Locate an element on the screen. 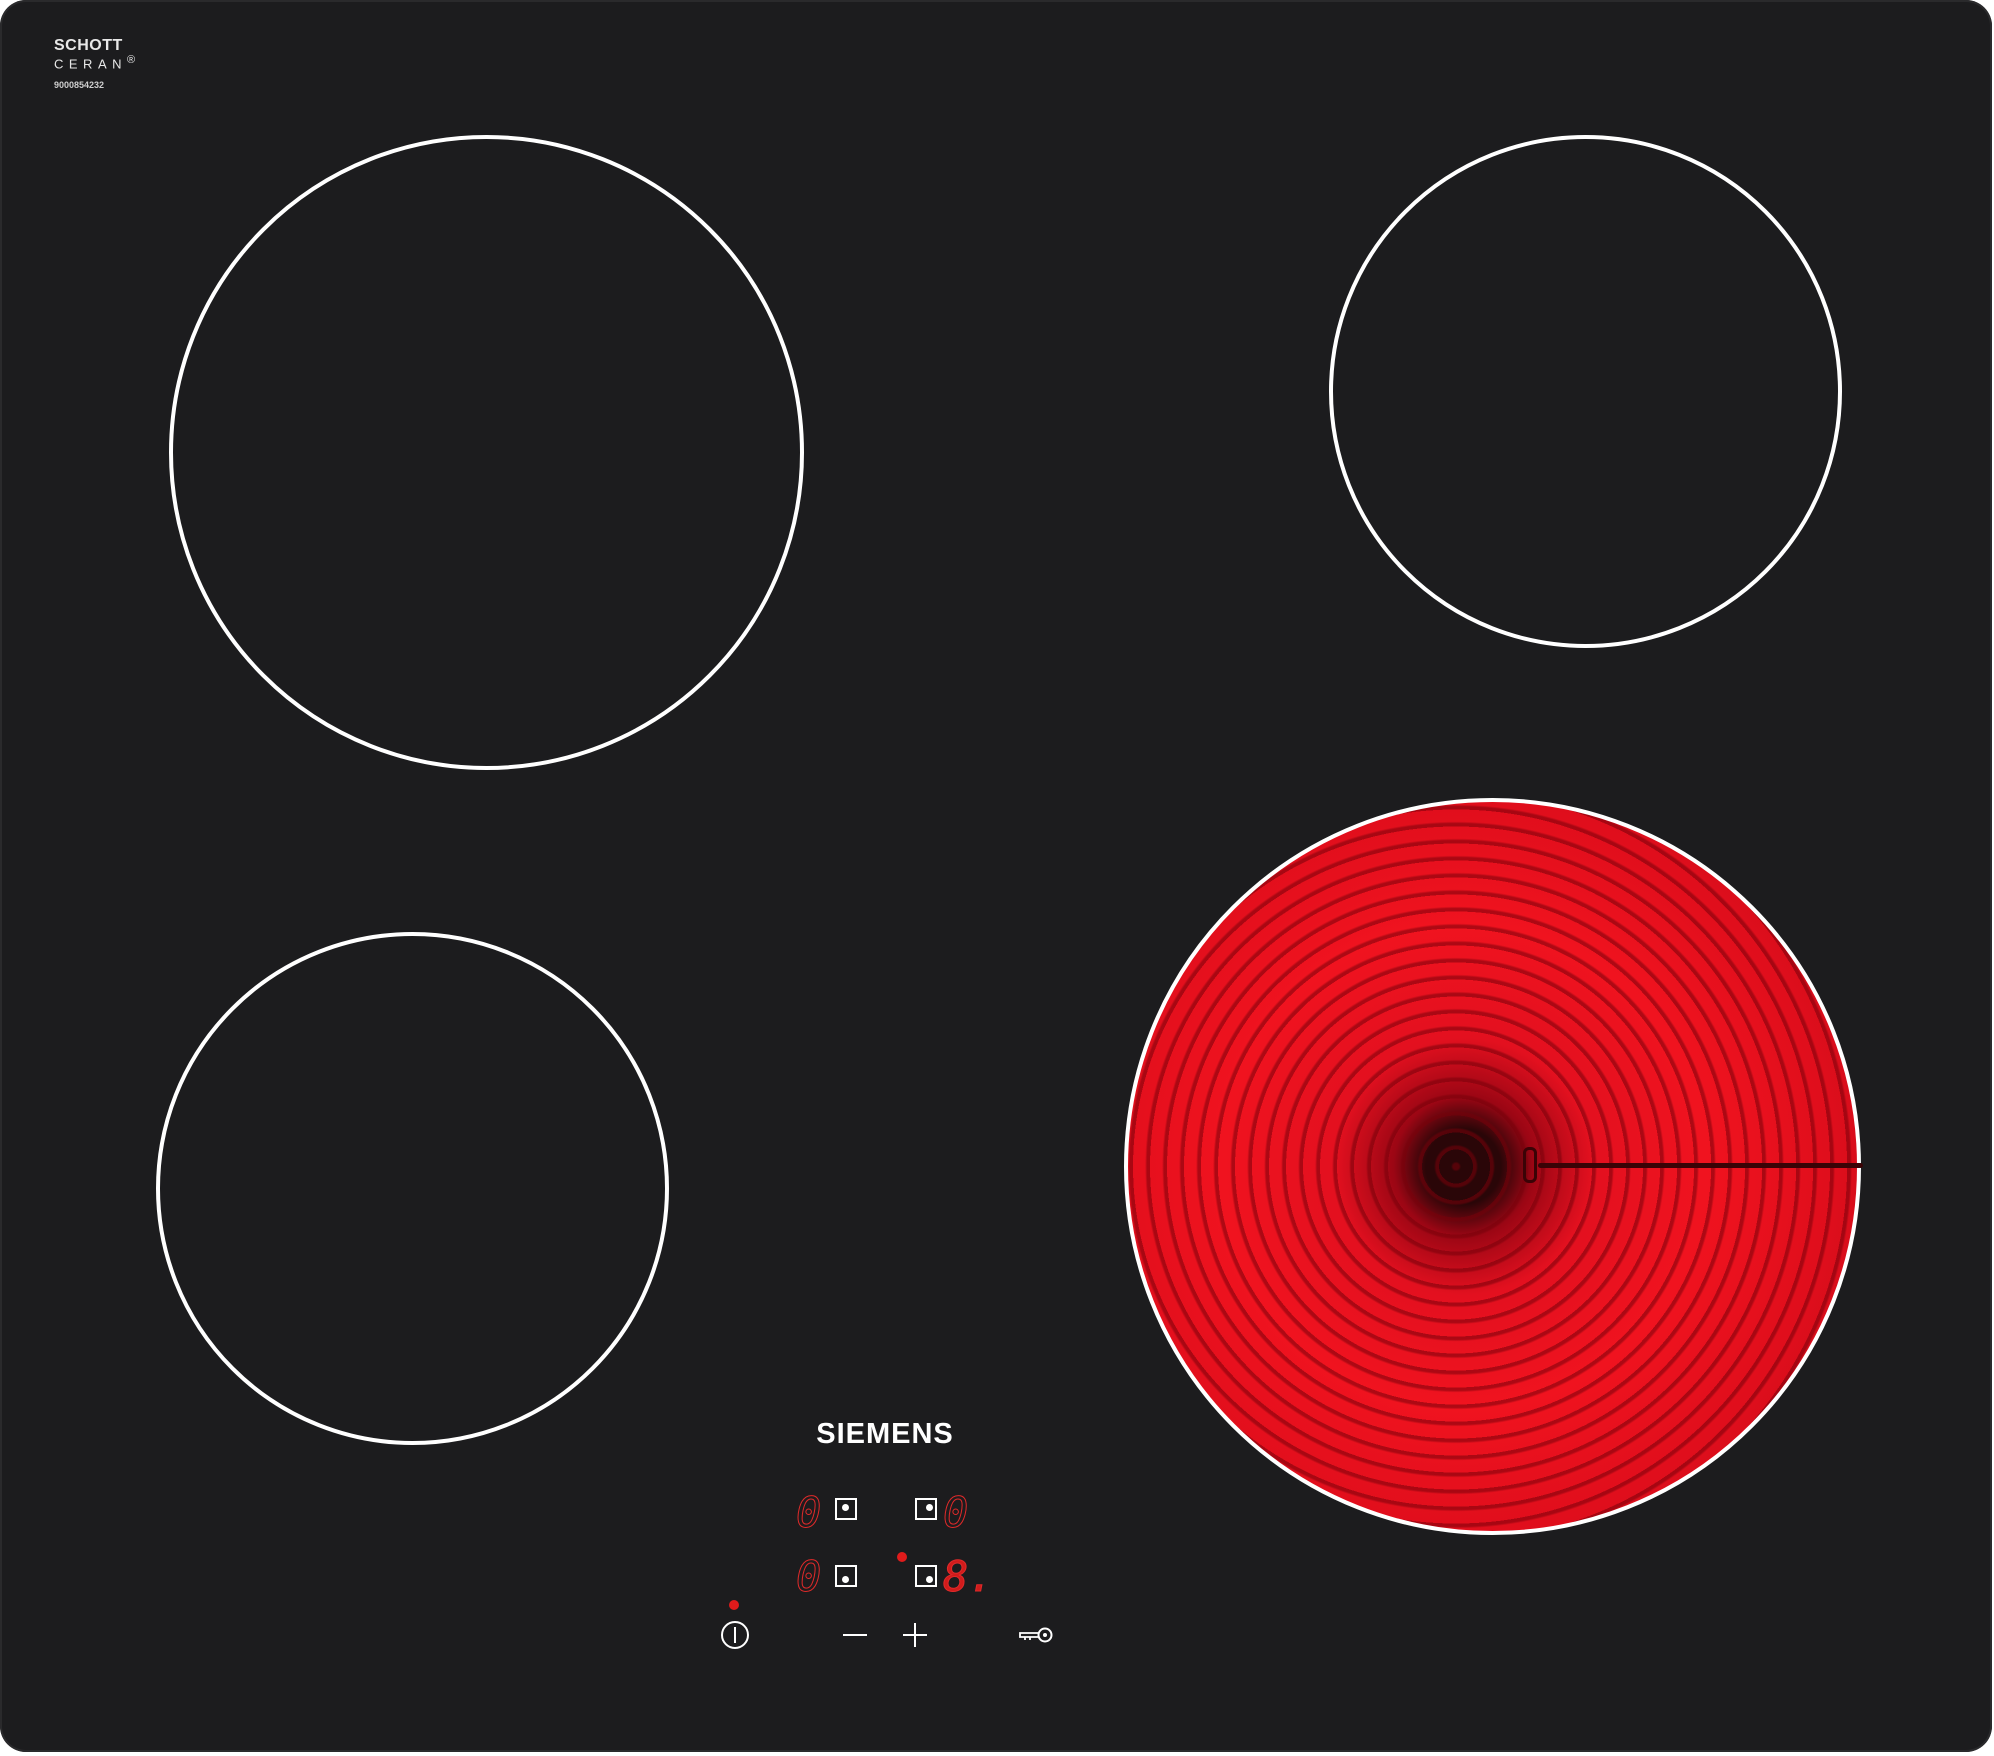 The image size is (1994, 1756). zone-display-bottom-left: 0 is located at coordinates (808, 1576).